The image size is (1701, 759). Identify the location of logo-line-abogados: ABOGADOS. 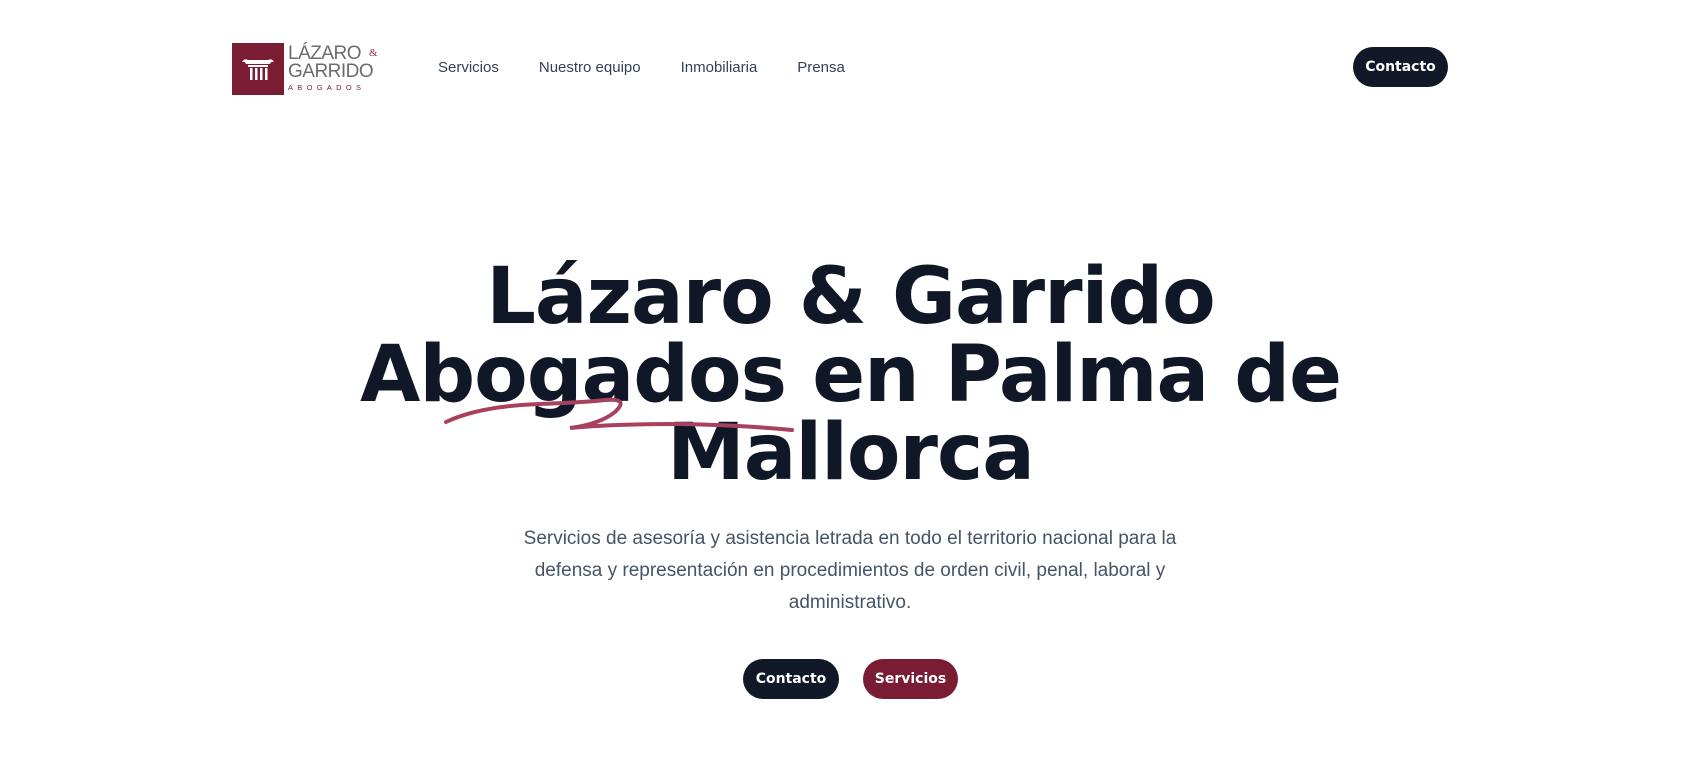
(327, 87).